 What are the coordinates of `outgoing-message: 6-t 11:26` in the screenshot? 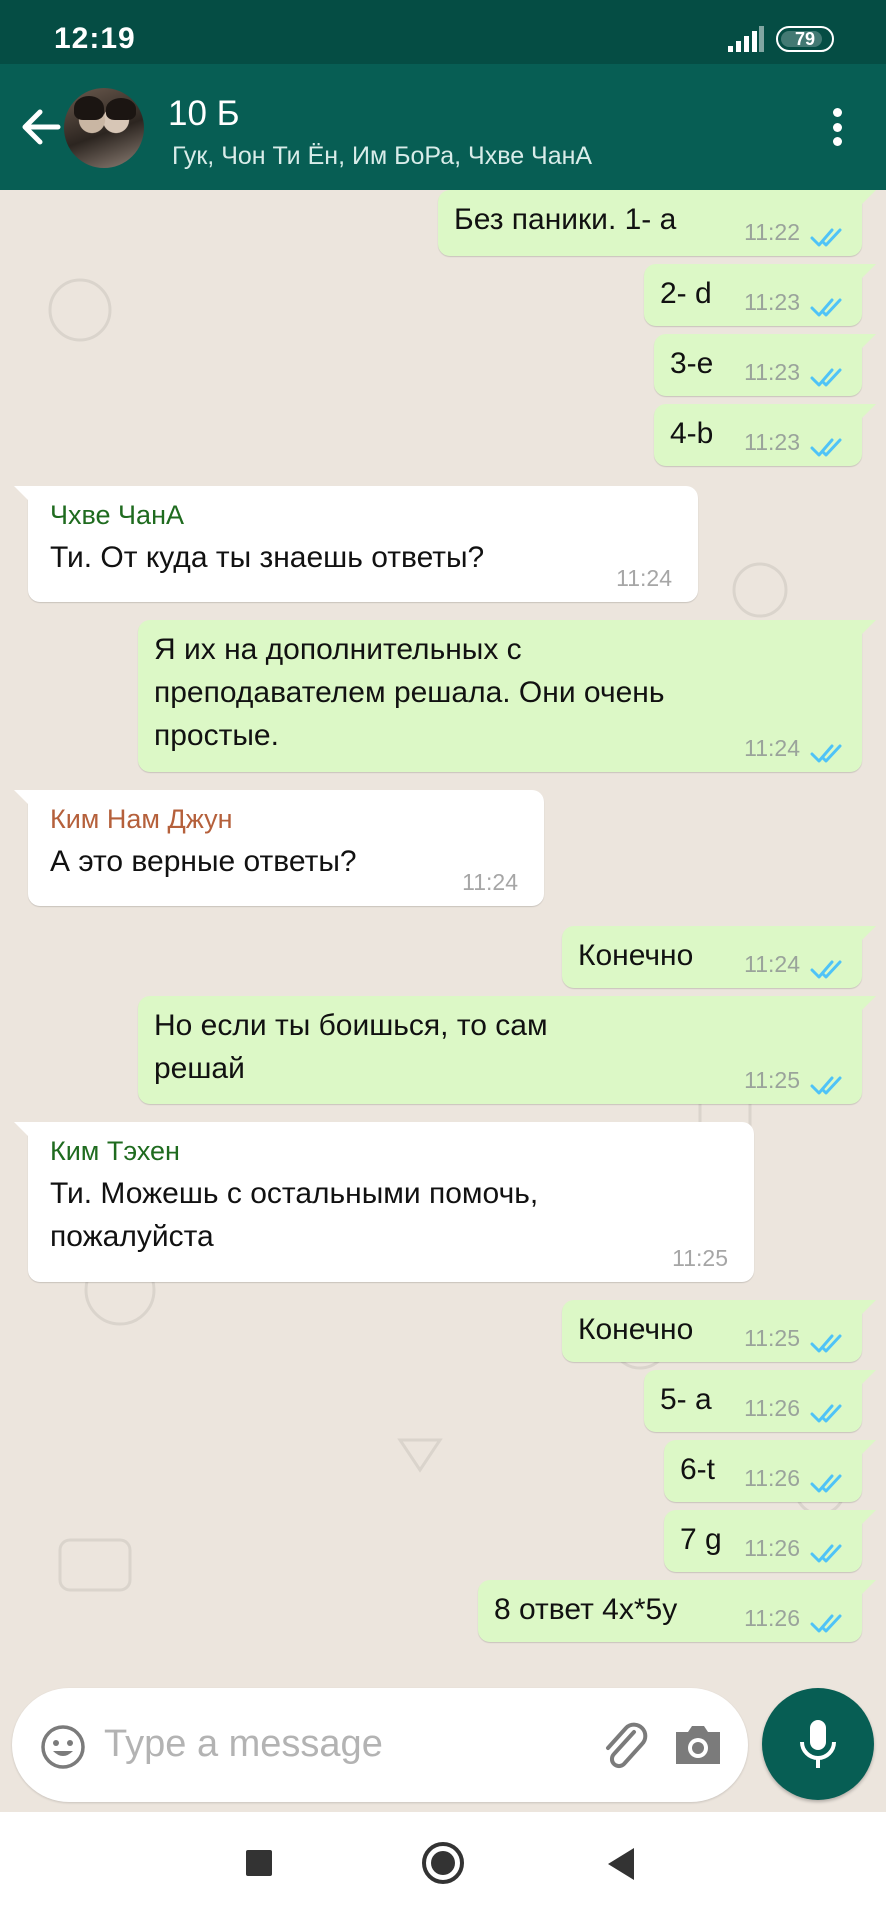 It's located at (770, 1471).